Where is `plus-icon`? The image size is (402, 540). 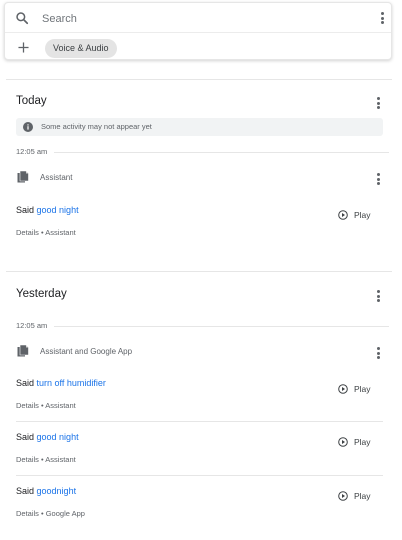
plus-icon is located at coordinates (23, 47).